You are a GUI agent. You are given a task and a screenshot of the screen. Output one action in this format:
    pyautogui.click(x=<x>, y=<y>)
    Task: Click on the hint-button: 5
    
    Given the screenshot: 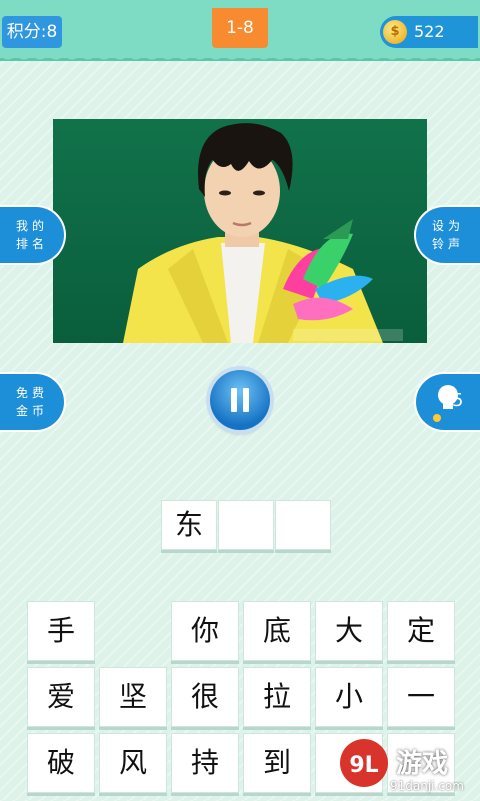 What is the action you would take?
    pyautogui.click(x=447, y=402)
    